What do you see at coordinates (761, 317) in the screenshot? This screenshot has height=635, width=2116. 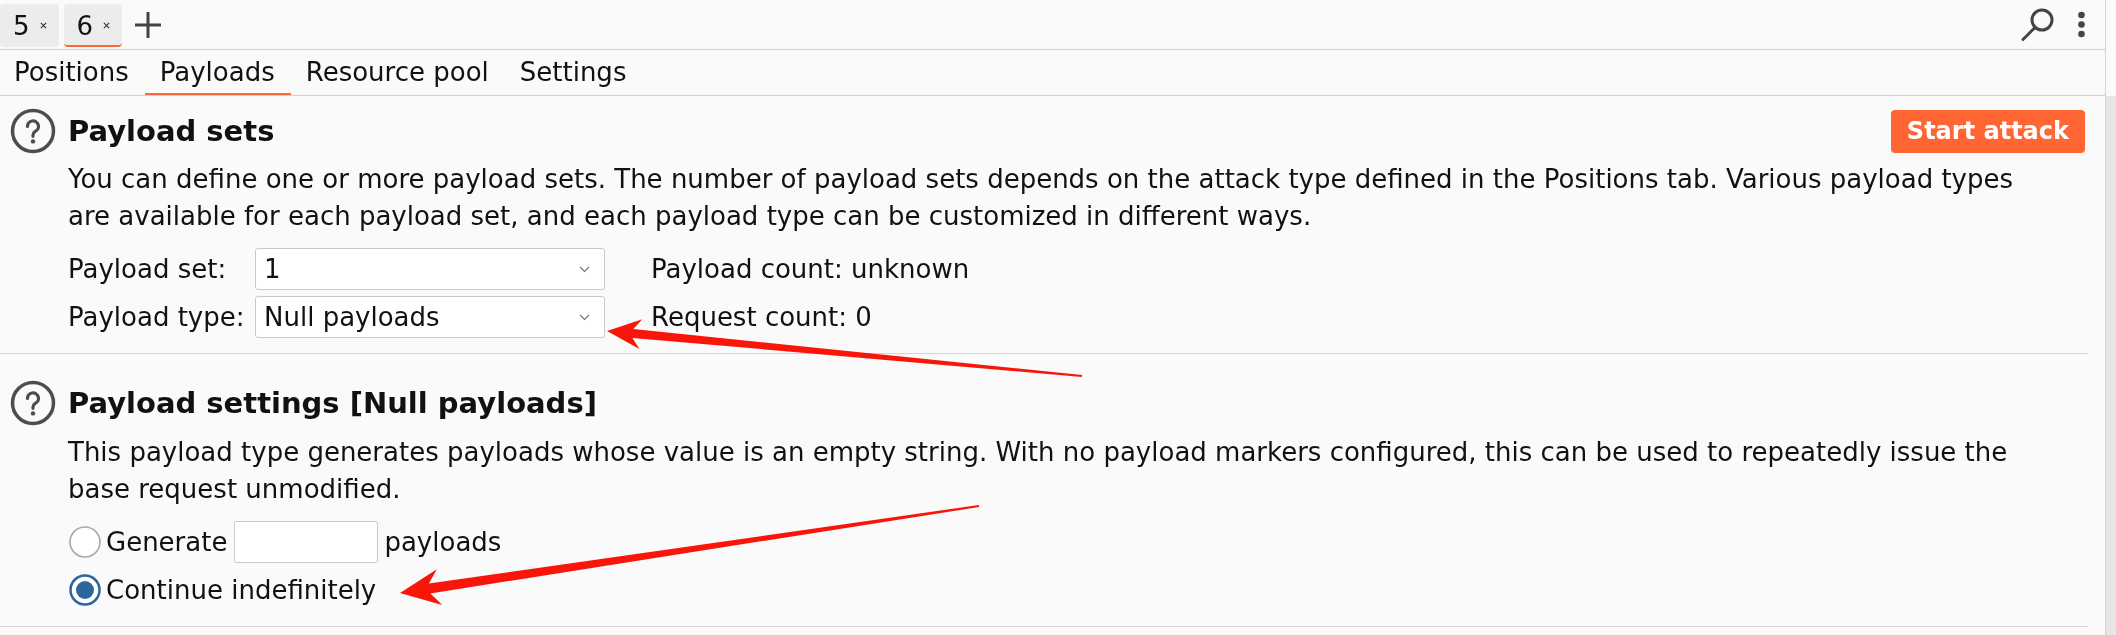 I see `info-text: Request count: 0` at bounding box center [761, 317].